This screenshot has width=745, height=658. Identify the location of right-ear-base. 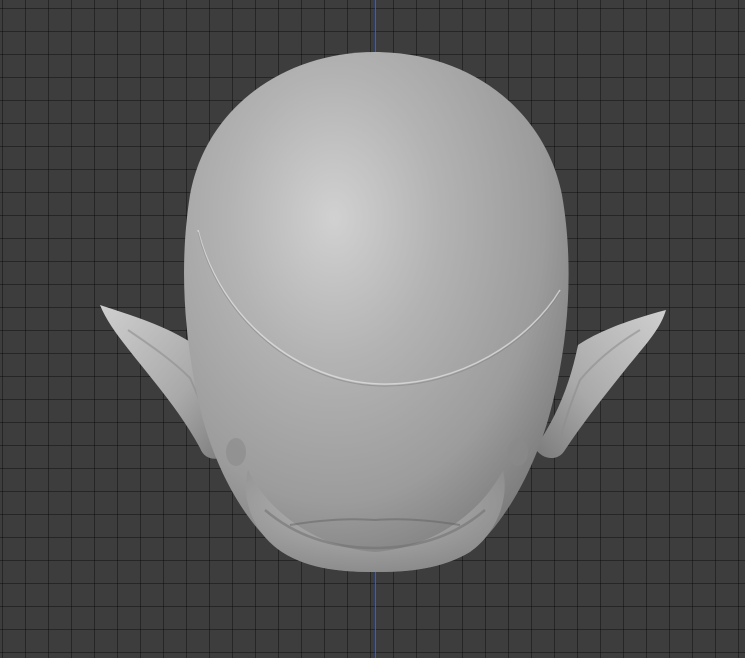
(518, 452).